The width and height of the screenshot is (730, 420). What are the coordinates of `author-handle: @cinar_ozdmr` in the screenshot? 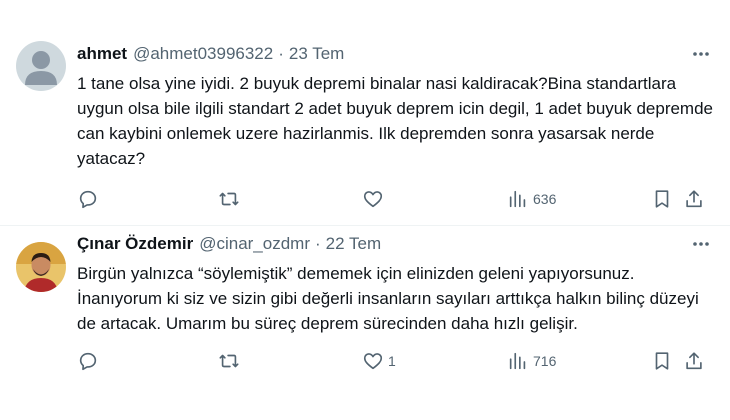 It's located at (254, 244).